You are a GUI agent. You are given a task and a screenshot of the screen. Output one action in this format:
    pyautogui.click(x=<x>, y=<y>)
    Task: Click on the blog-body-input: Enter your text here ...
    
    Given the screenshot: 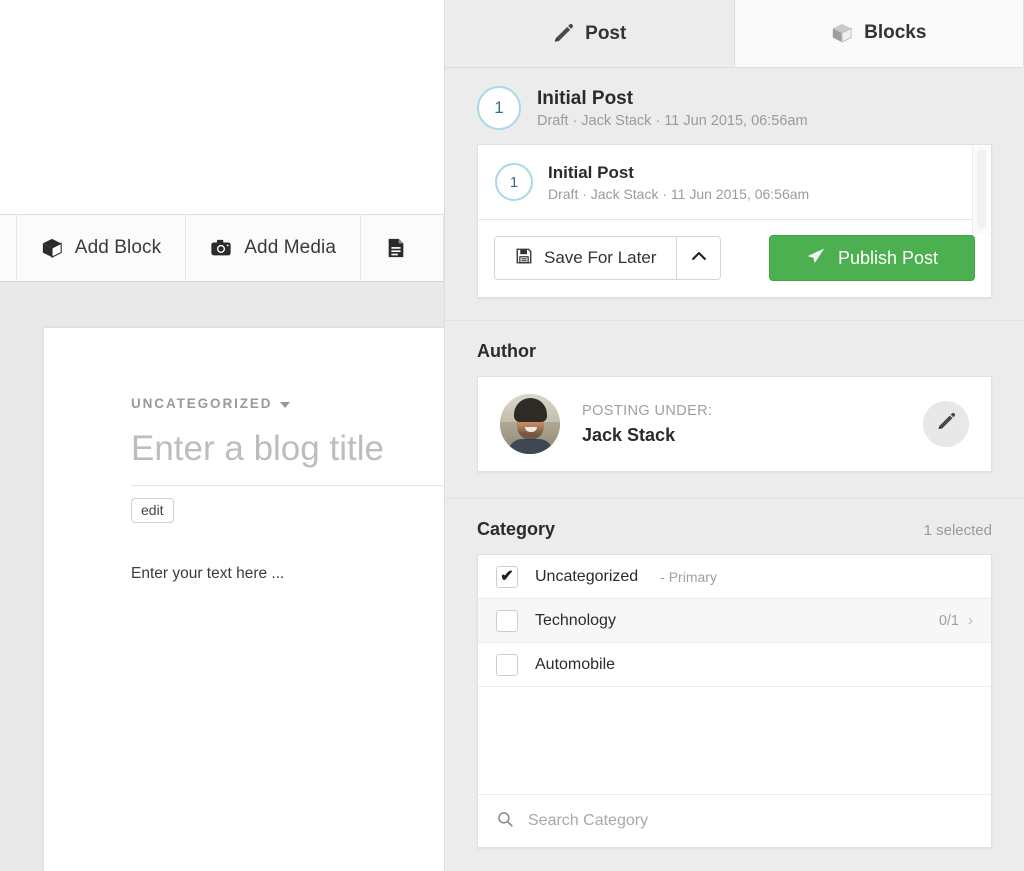 What is the action you would take?
    pyautogui.click(x=287, y=574)
    